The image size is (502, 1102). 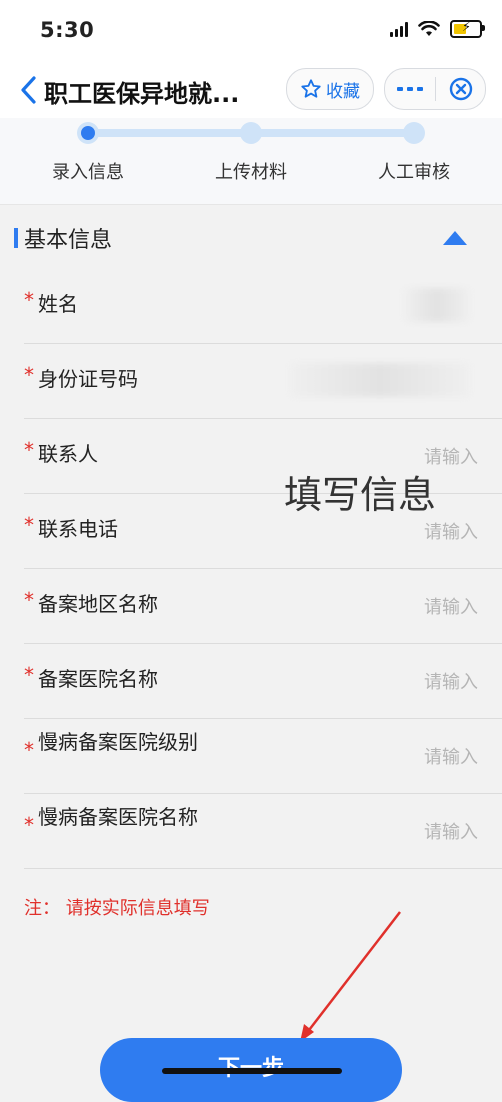 I want to click on progress-stepper: 录入信息 上传材料 人工审核, so click(x=251, y=161).